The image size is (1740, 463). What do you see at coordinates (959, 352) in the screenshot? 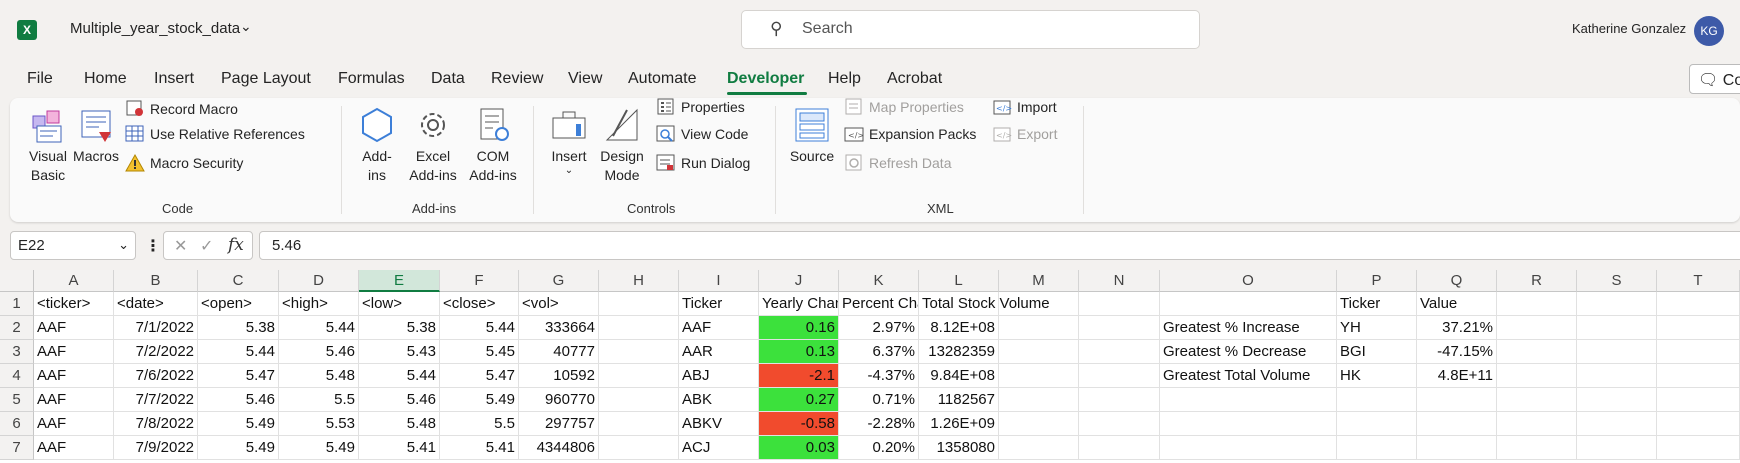
I see `cell-l3: 13282359` at bounding box center [959, 352].